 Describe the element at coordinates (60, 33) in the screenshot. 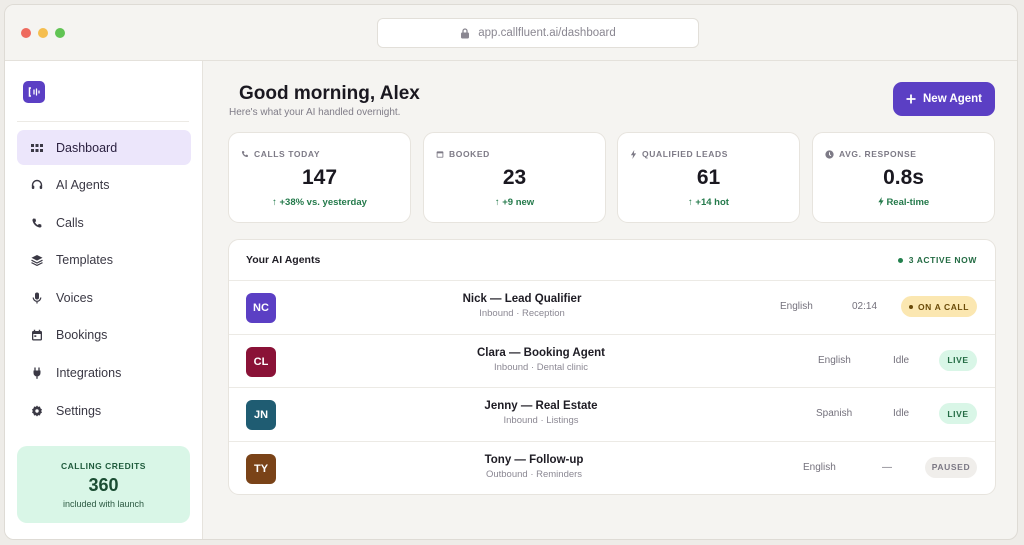

I see `maximize-window-dot` at that location.